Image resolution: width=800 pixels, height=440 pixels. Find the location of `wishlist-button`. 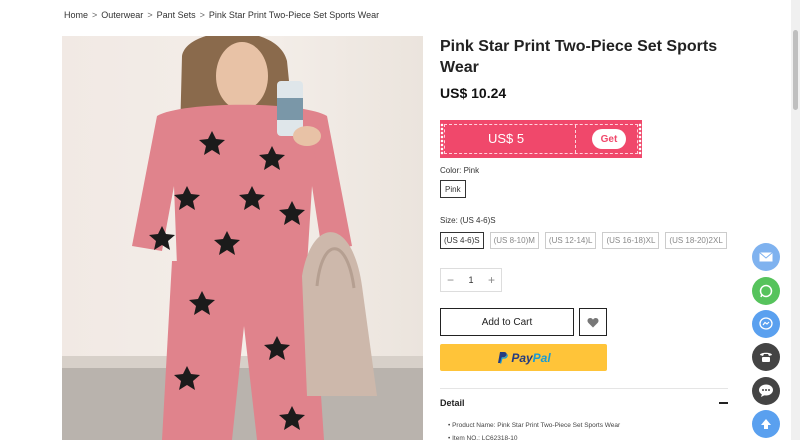

wishlist-button is located at coordinates (593, 322).